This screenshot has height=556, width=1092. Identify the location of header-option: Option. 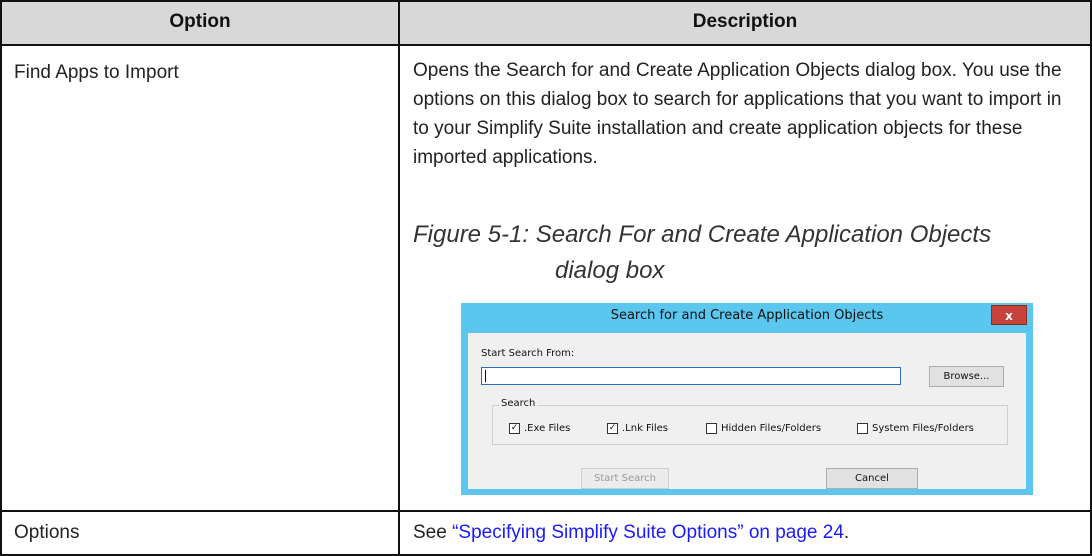
(200, 22).